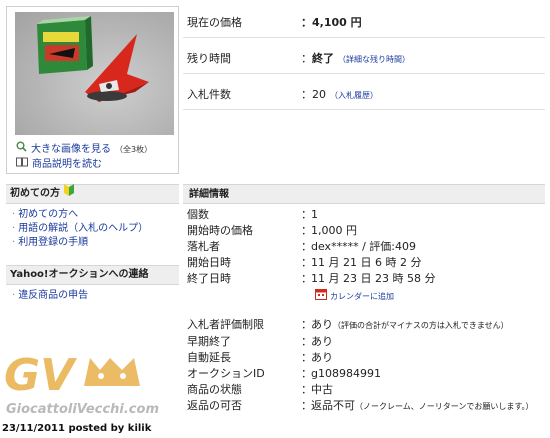  I want to click on add-to-calendar: カレンダーに追加, so click(364, 297).